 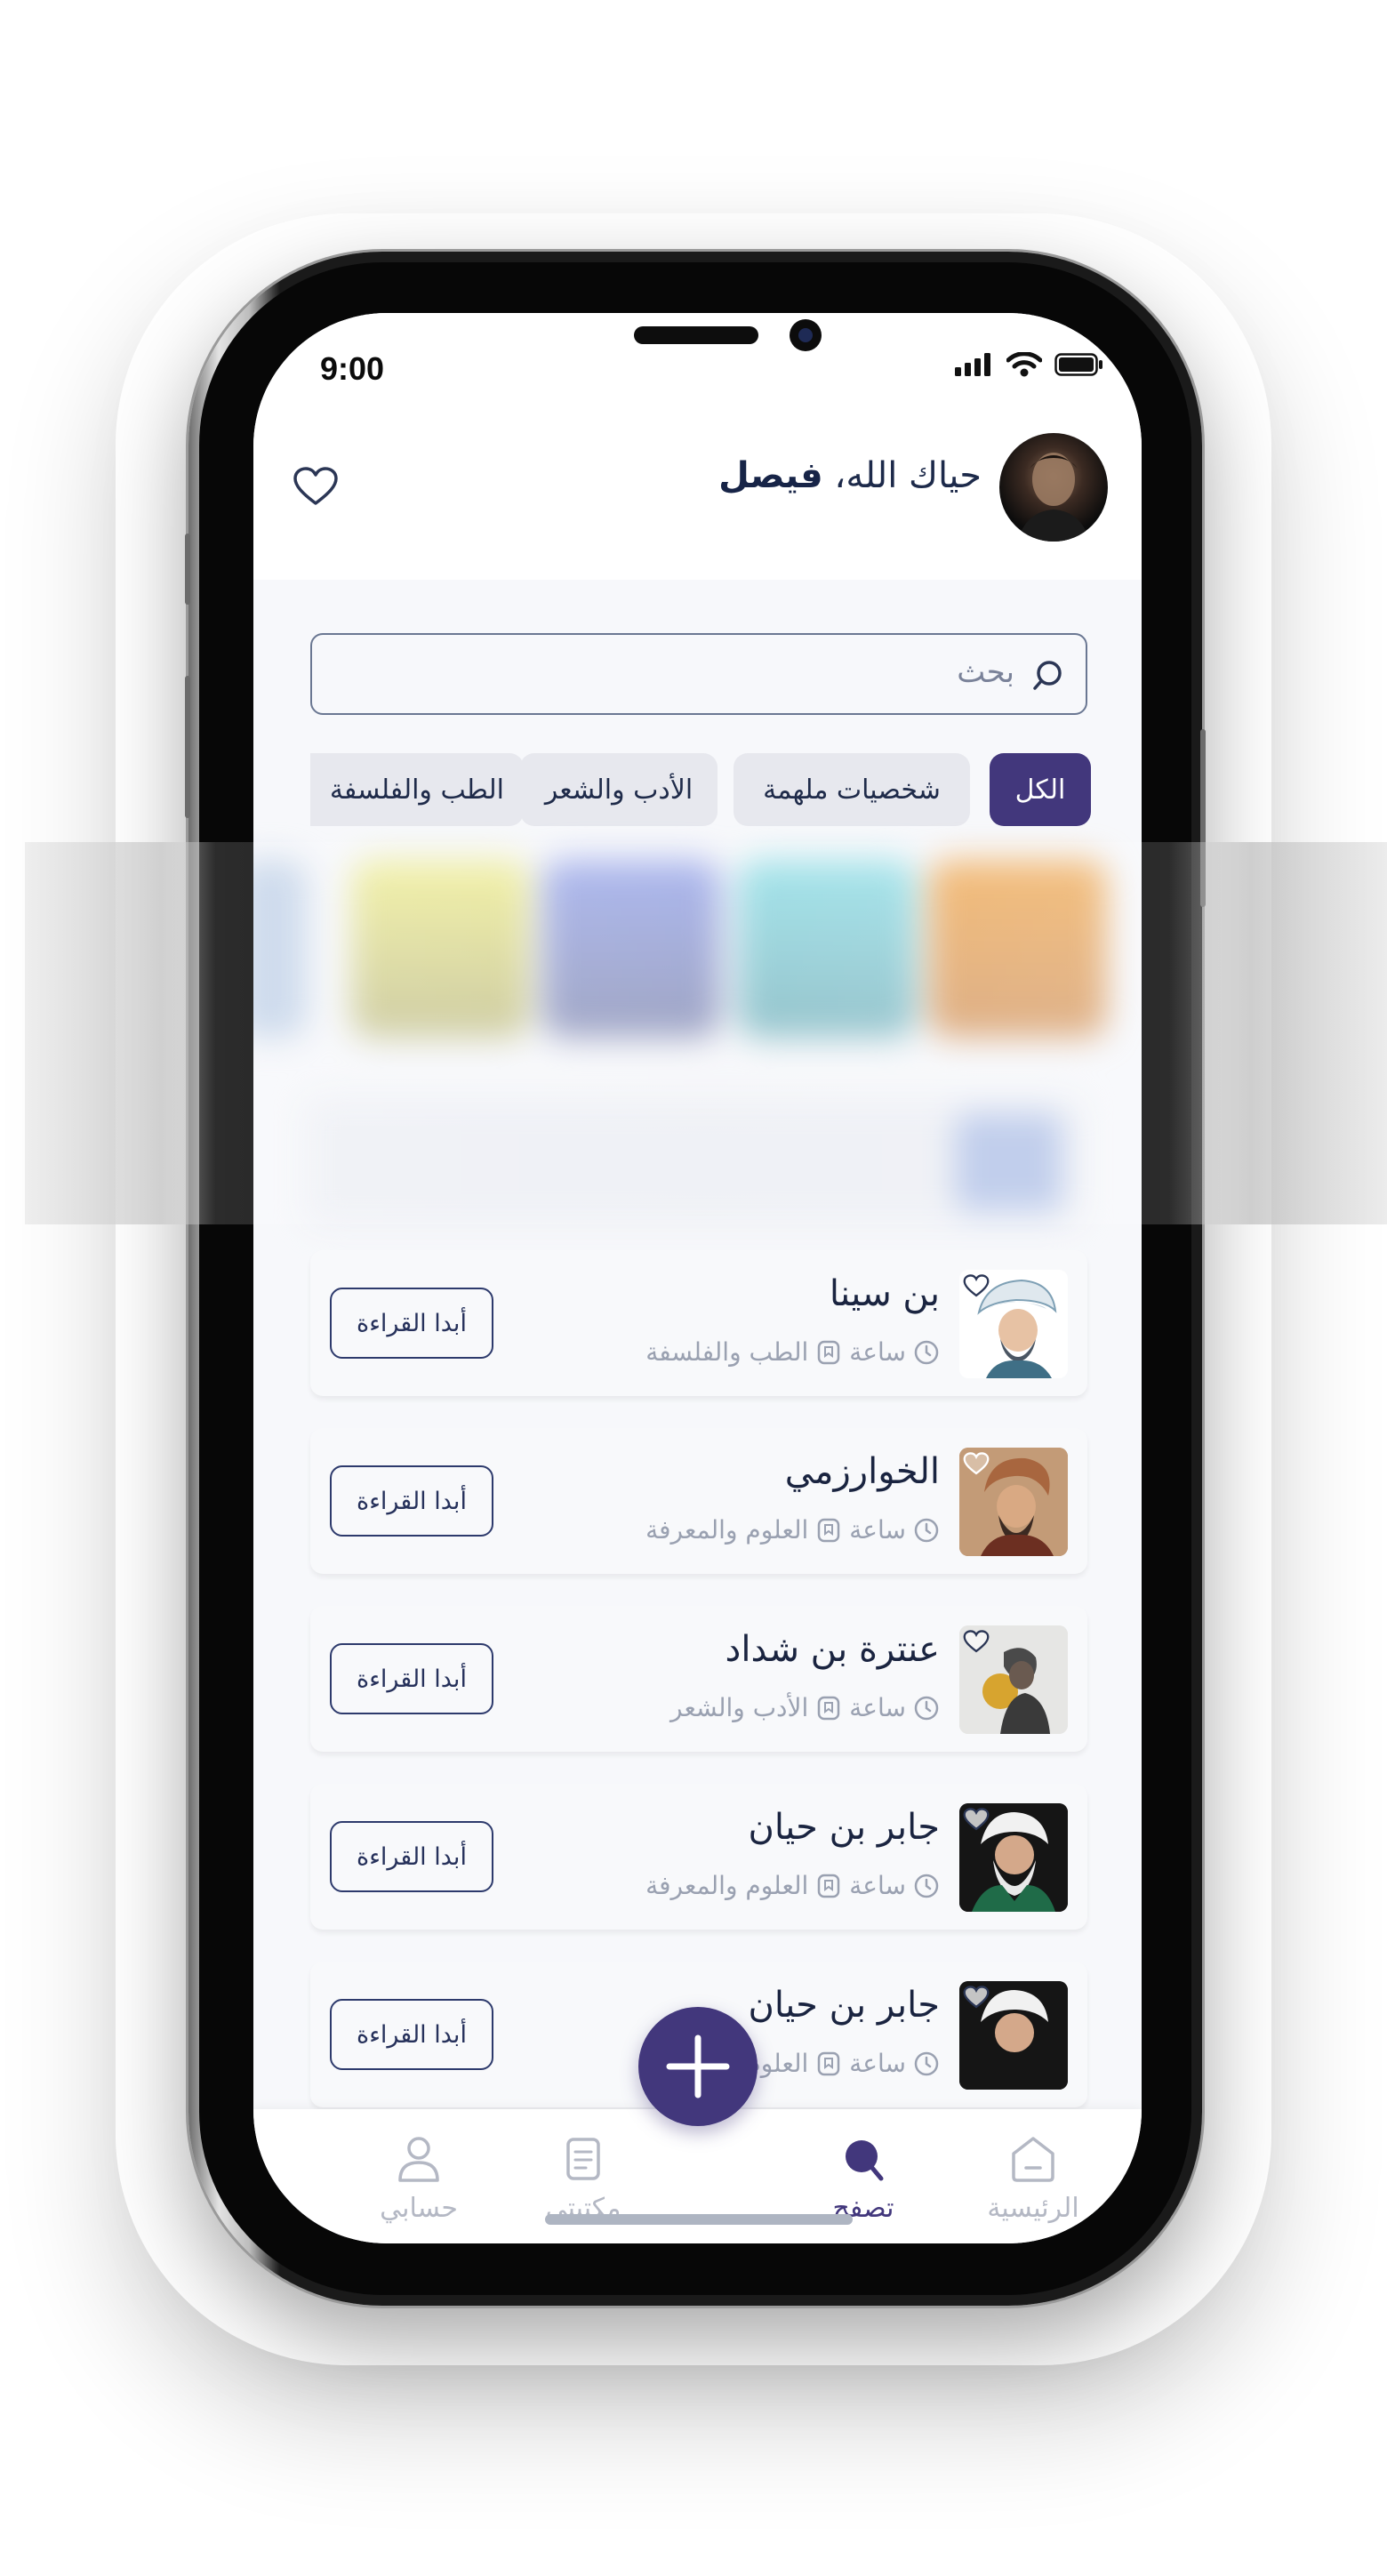 I want to click on avatar, so click(x=1053, y=487).